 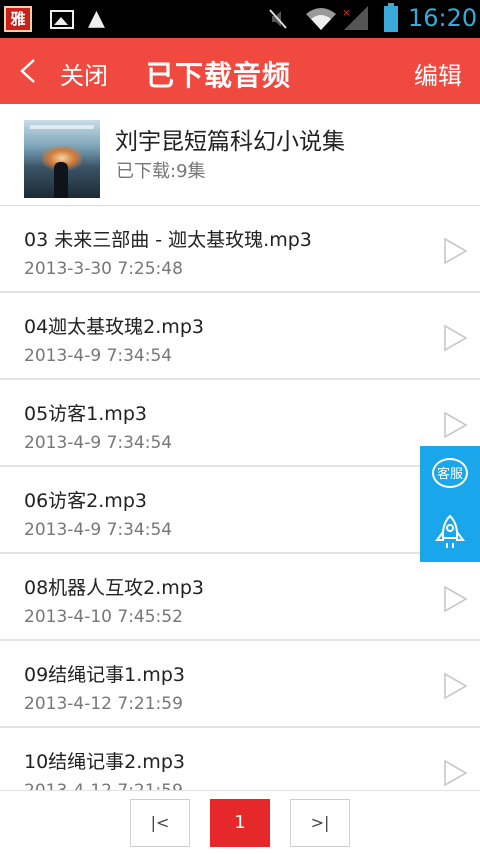 I want to click on current-page-button: 1, so click(x=240, y=823).